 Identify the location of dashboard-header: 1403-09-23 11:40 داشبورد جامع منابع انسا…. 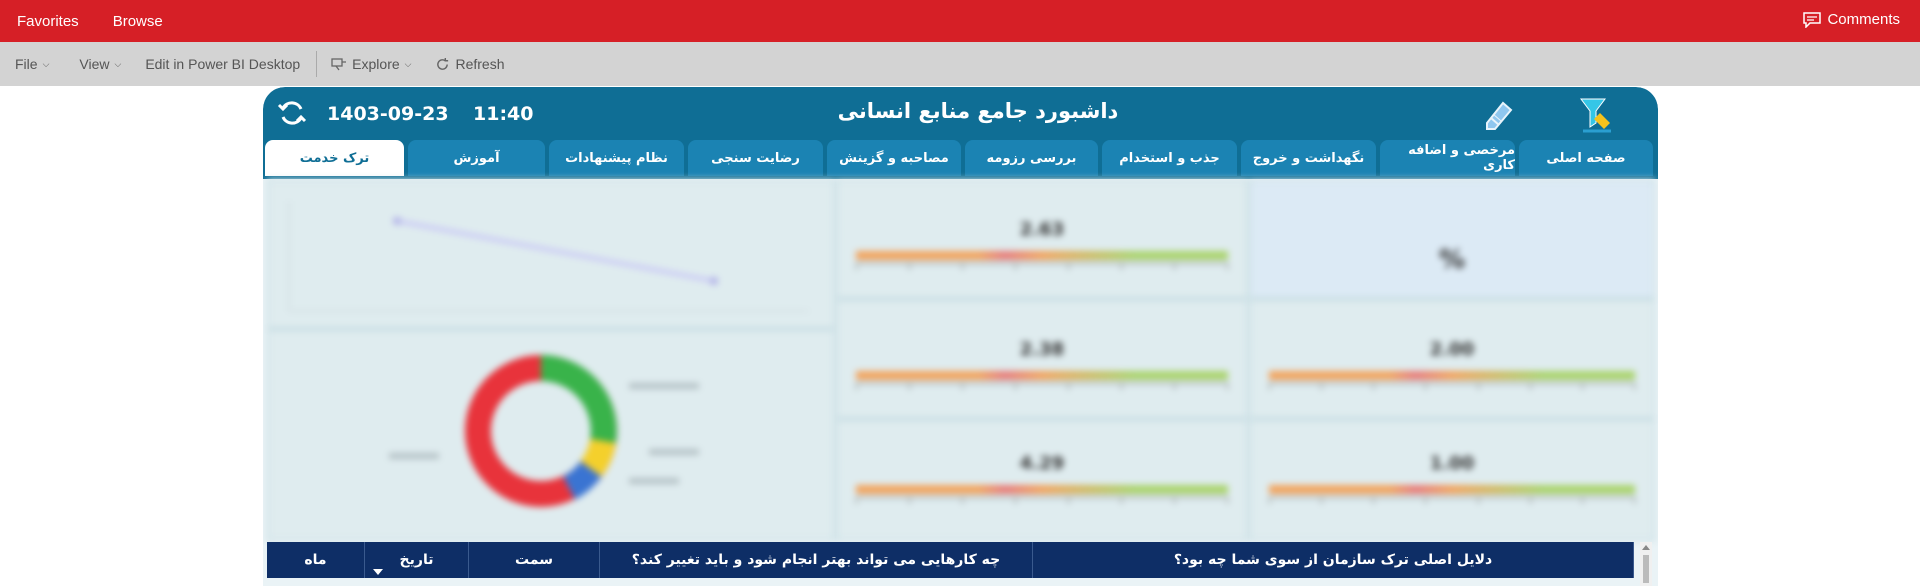
(960, 133).